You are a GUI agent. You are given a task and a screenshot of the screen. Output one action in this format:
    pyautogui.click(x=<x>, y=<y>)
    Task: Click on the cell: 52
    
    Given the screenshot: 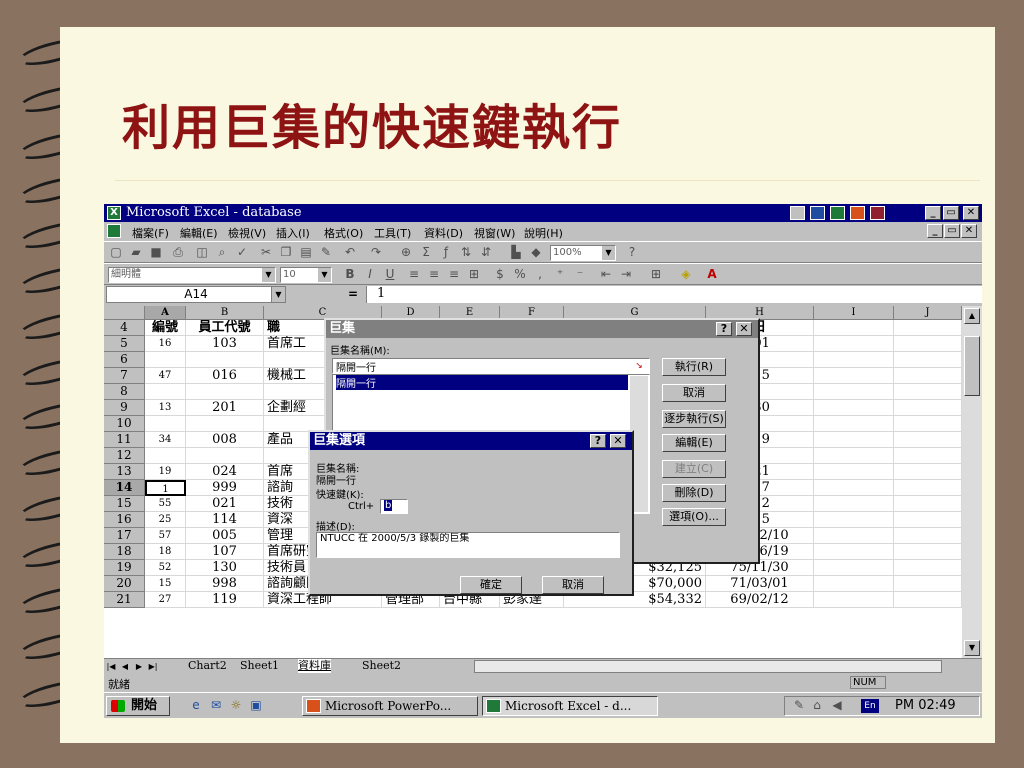 What is the action you would take?
    pyautogui.click(x=165, y=568)
    